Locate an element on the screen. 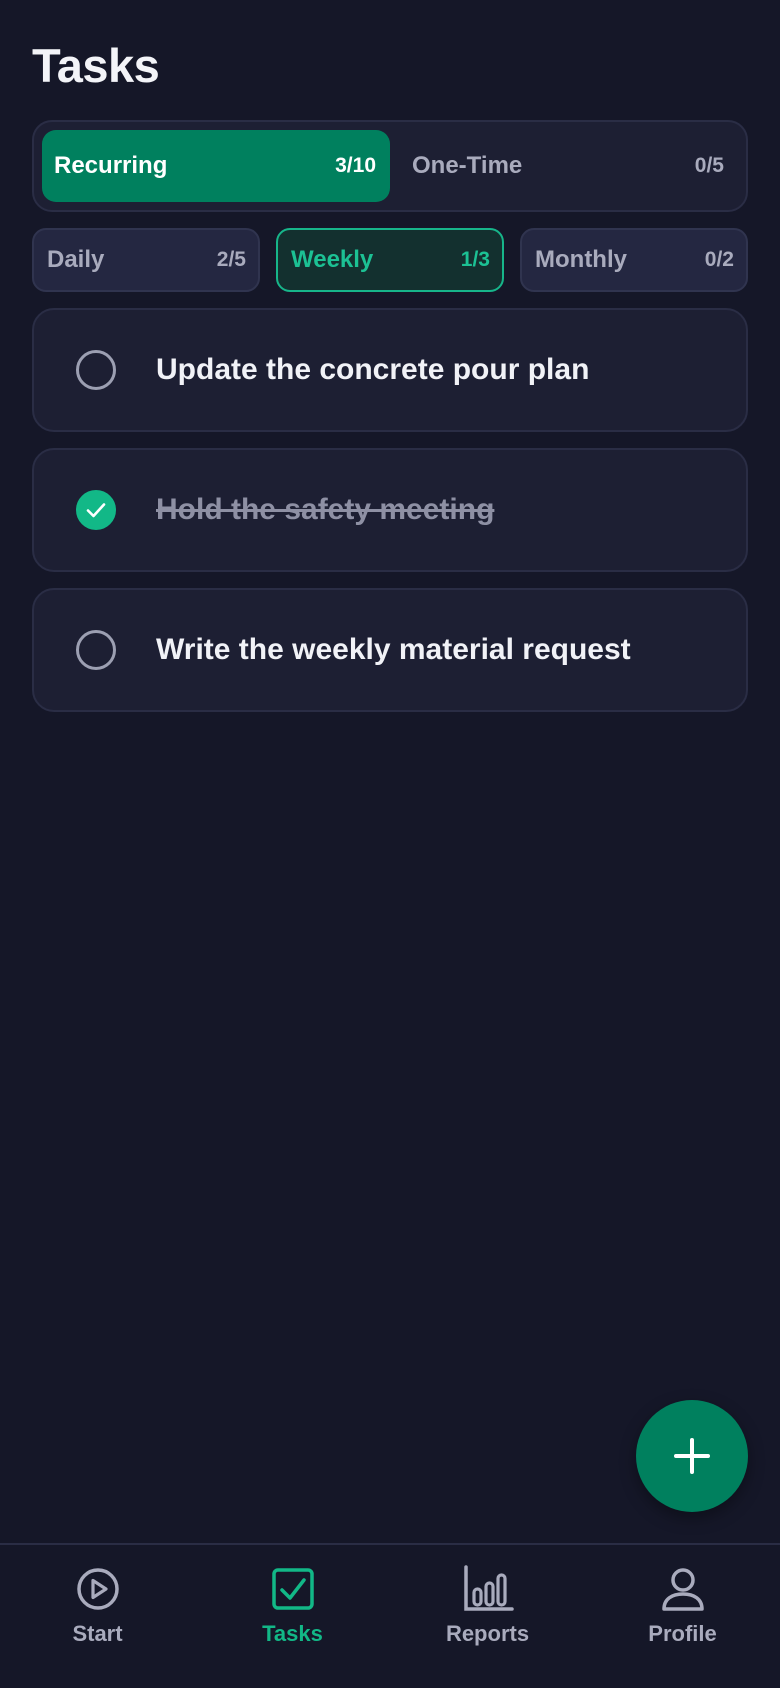  page-title: Tasks is located at coordinates (96, 65).